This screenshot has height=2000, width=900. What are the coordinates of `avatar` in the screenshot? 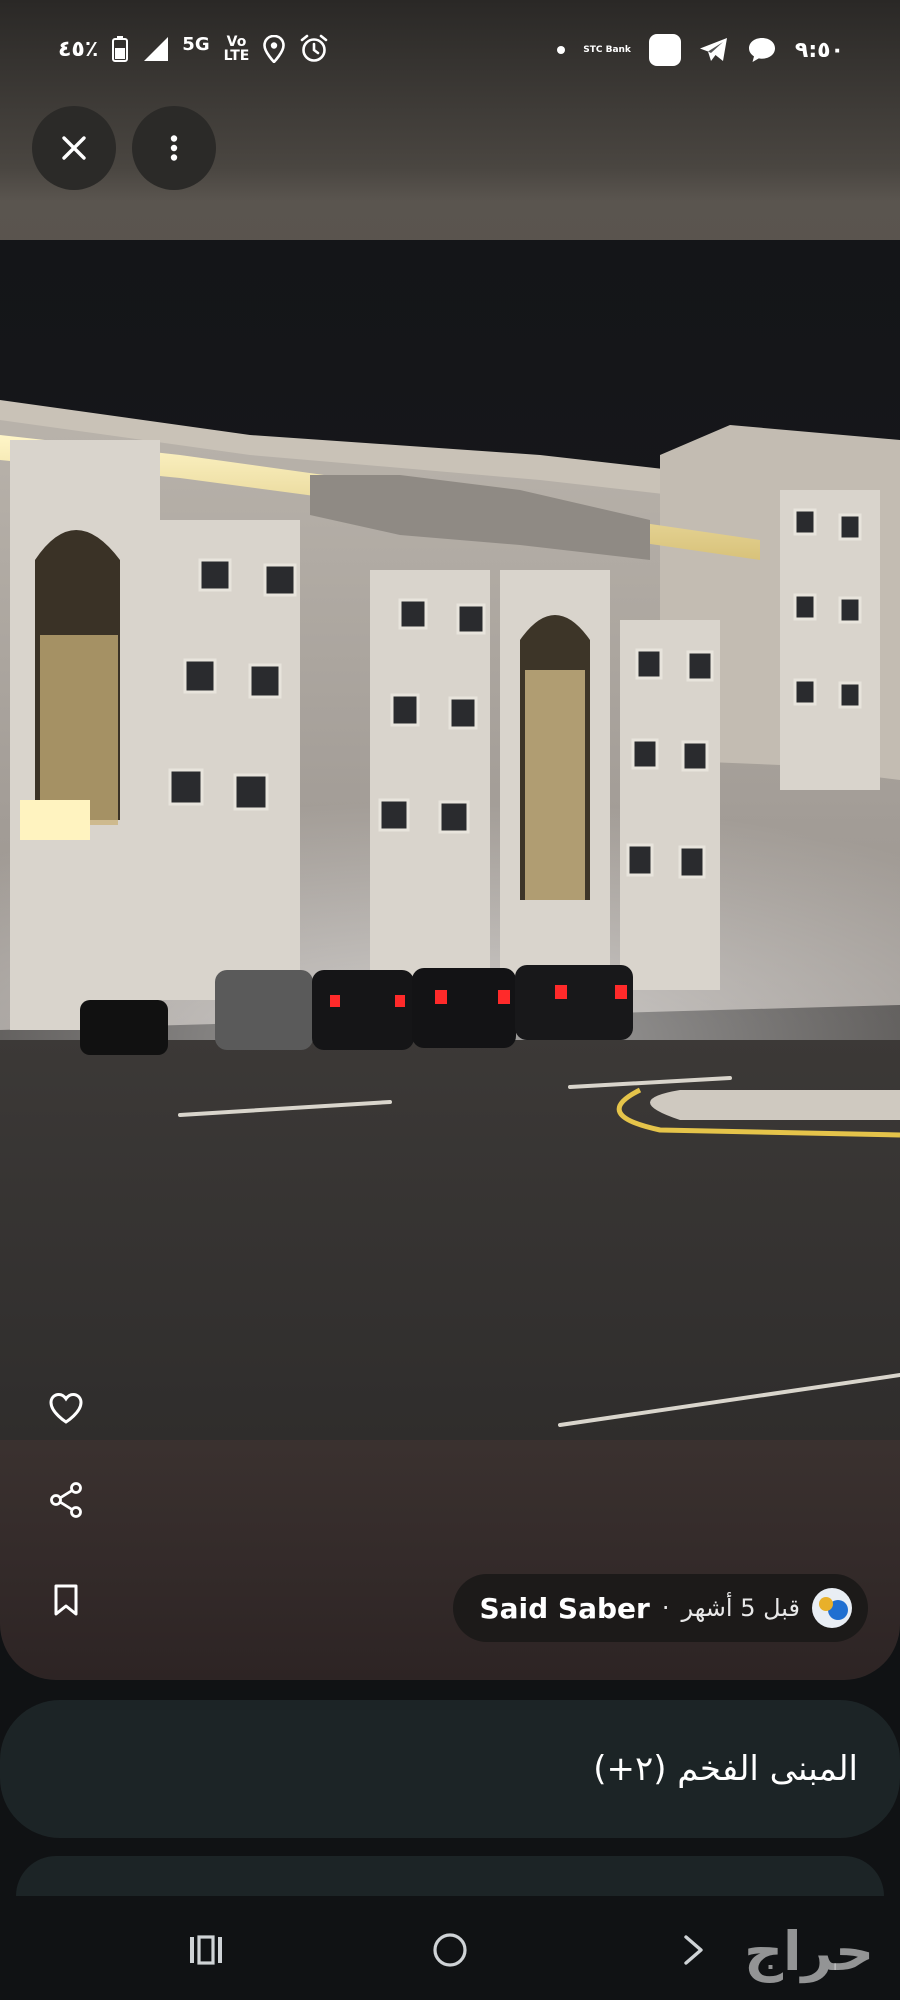 It's located at (832, 1608).